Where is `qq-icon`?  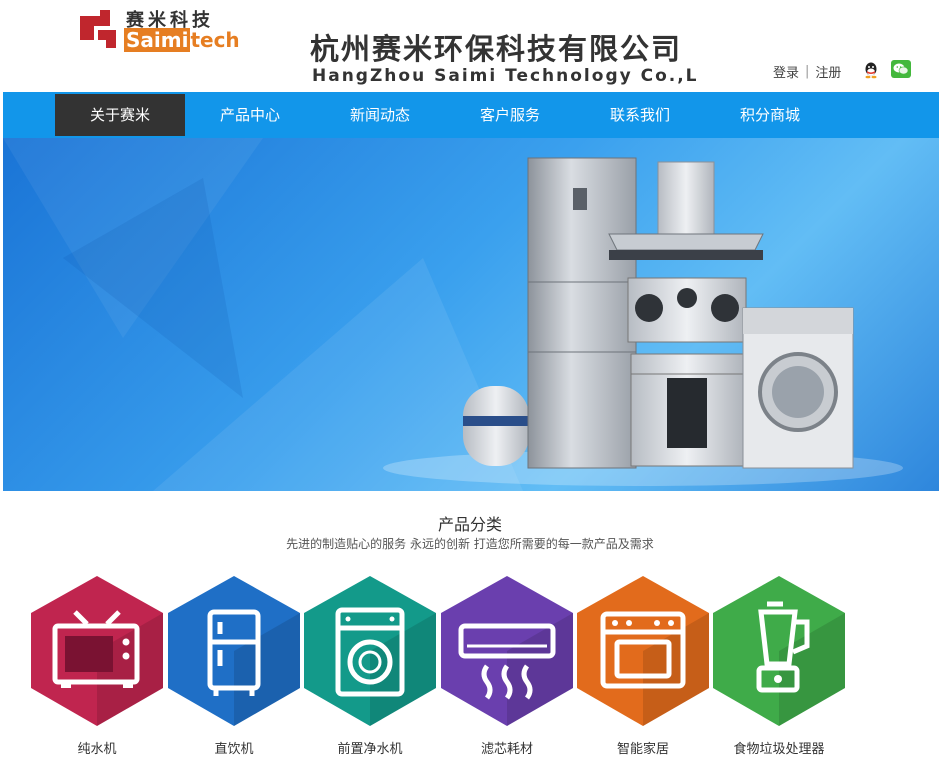 qq-icon is located at coordinates (871, 70).